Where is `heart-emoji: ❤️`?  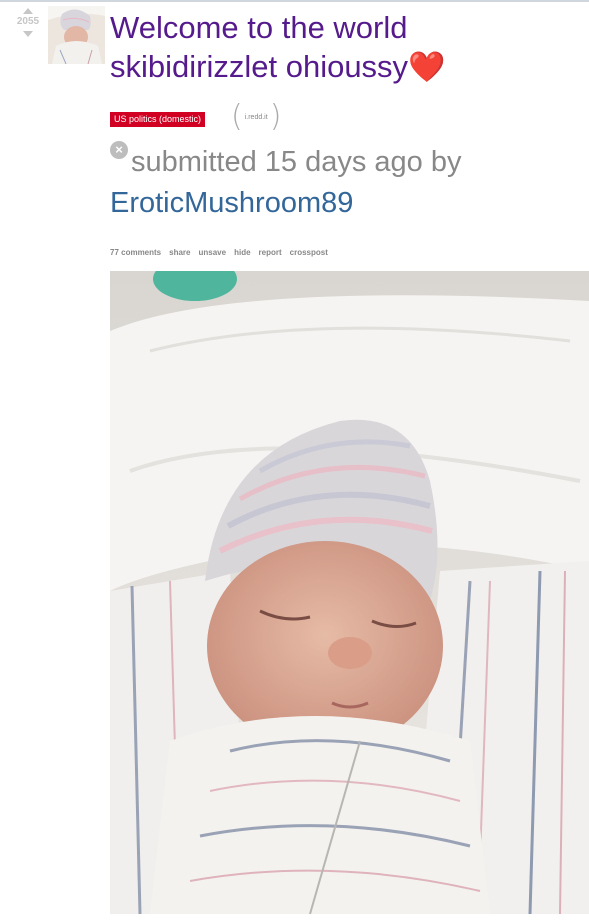 heart-emoji: ❤️ is located at coordinates (427, 67).